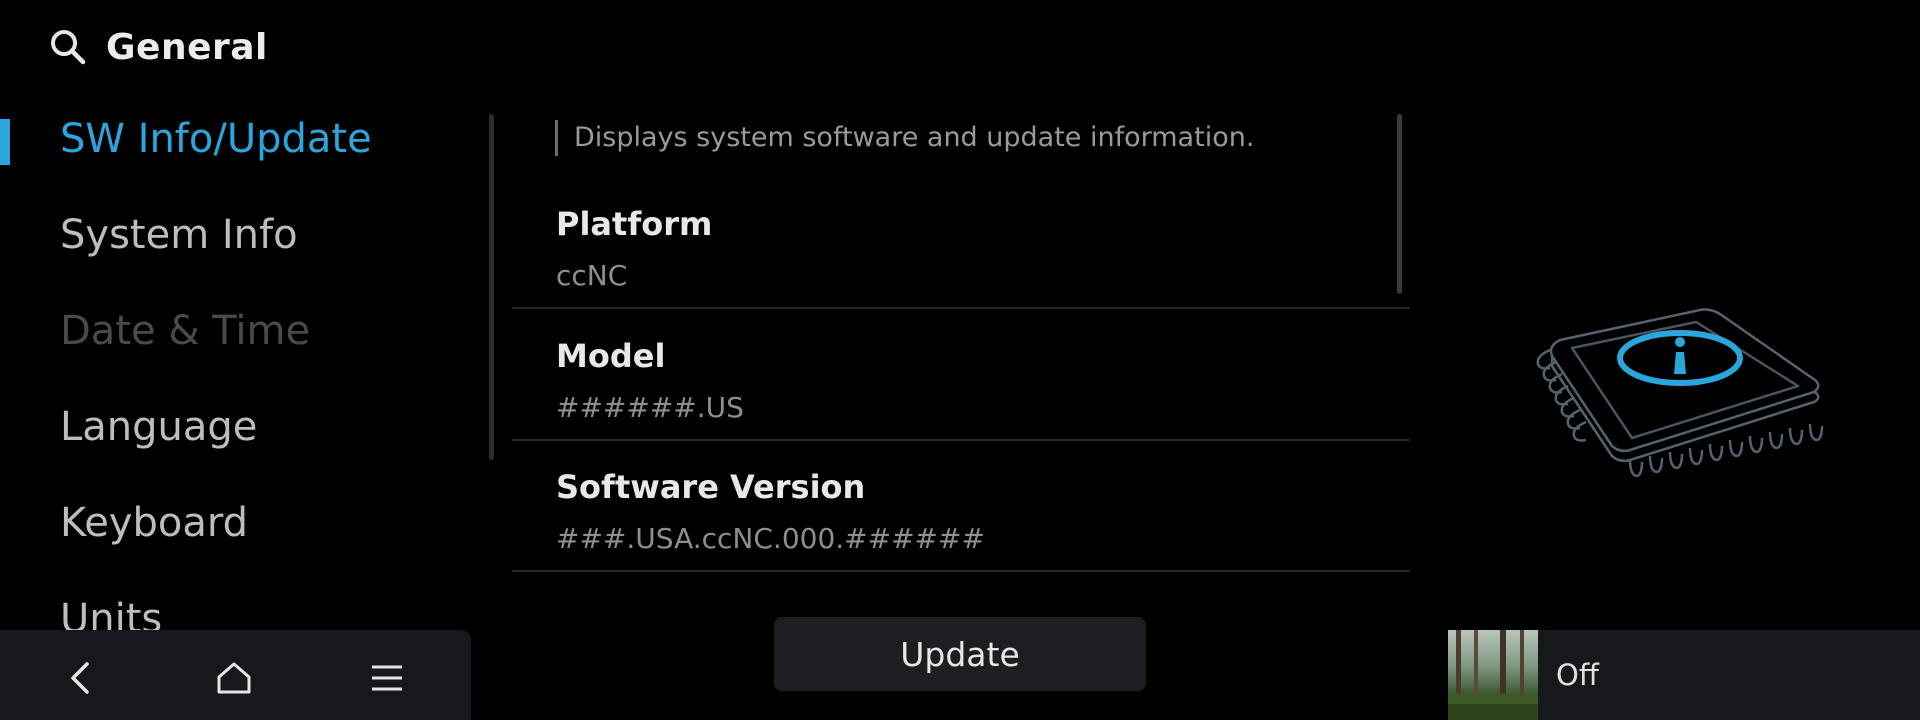  What do you see at coordinates (961, 375) in the screenshot?
I see `info-row-model: Model ######.US` at bounding box center [961, 375].